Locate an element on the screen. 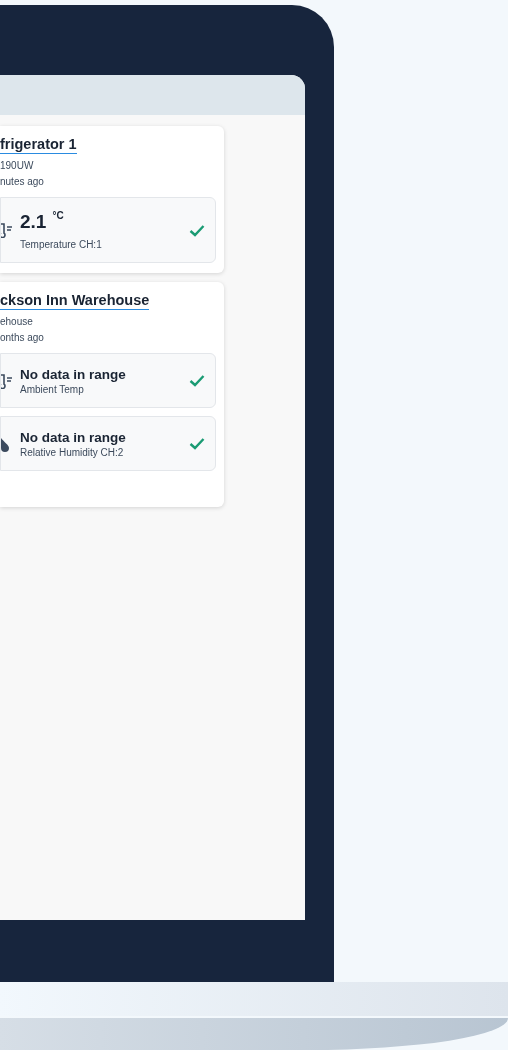  device-model: 190UW is located at coordinates (17, 165).